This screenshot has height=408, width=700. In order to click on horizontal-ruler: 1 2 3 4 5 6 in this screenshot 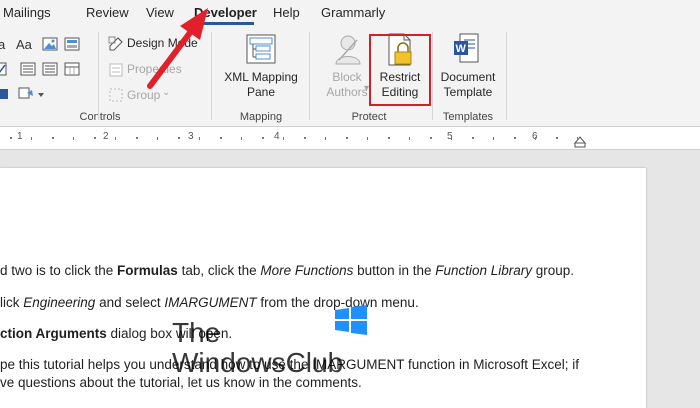, I will do `click(350, 138)`.